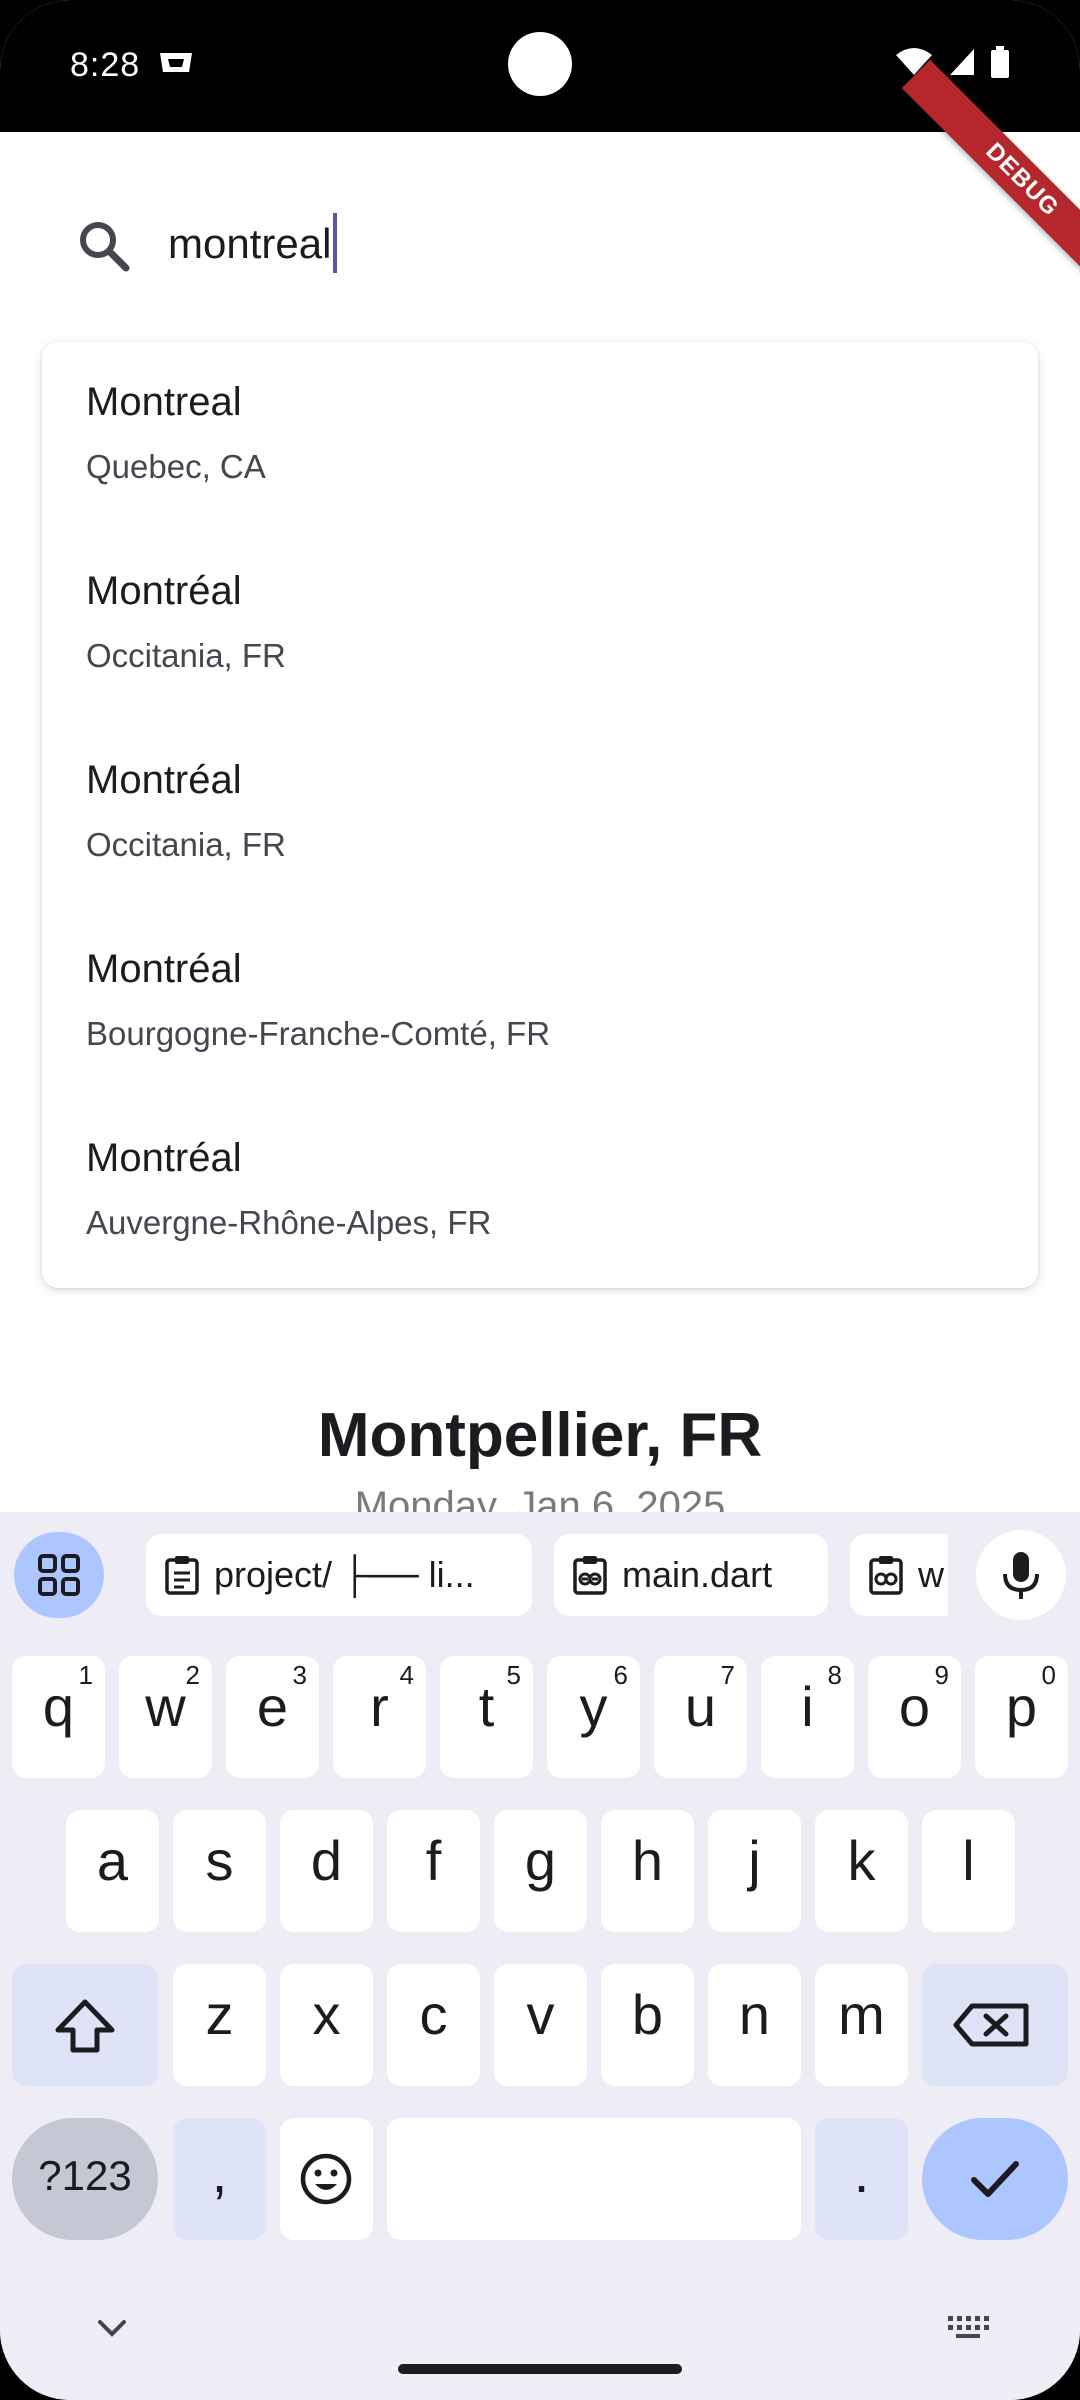 Image resolution: width=1080 pixels, height=2400 pixels. I want to click on comma-key: ,, so click(219, 2179).